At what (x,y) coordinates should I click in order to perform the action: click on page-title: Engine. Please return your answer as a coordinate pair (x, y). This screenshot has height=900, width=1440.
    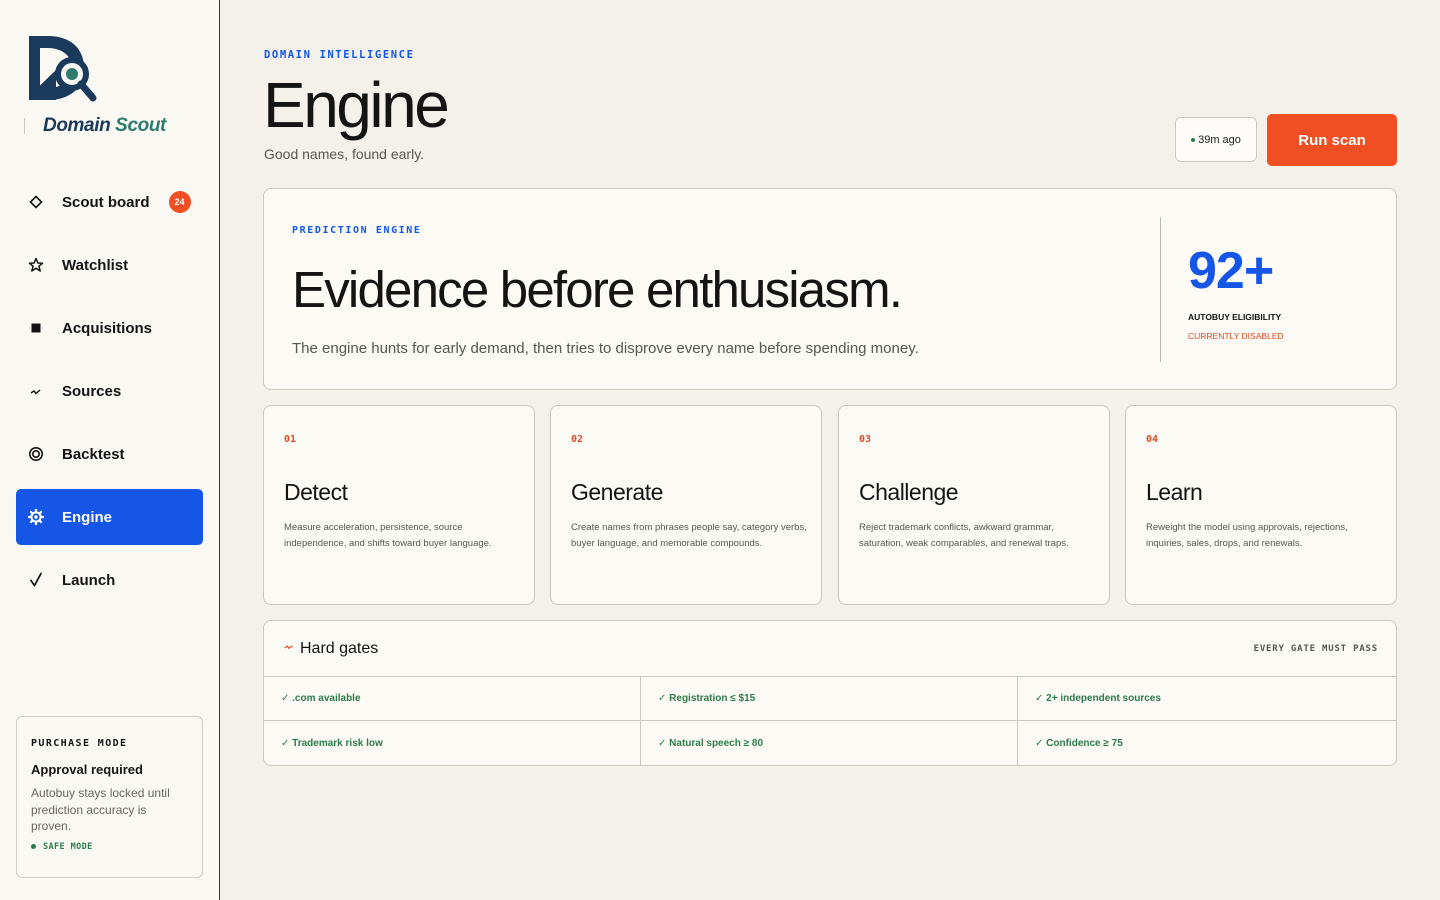
    Looking at the image, I should click on (356, 105).